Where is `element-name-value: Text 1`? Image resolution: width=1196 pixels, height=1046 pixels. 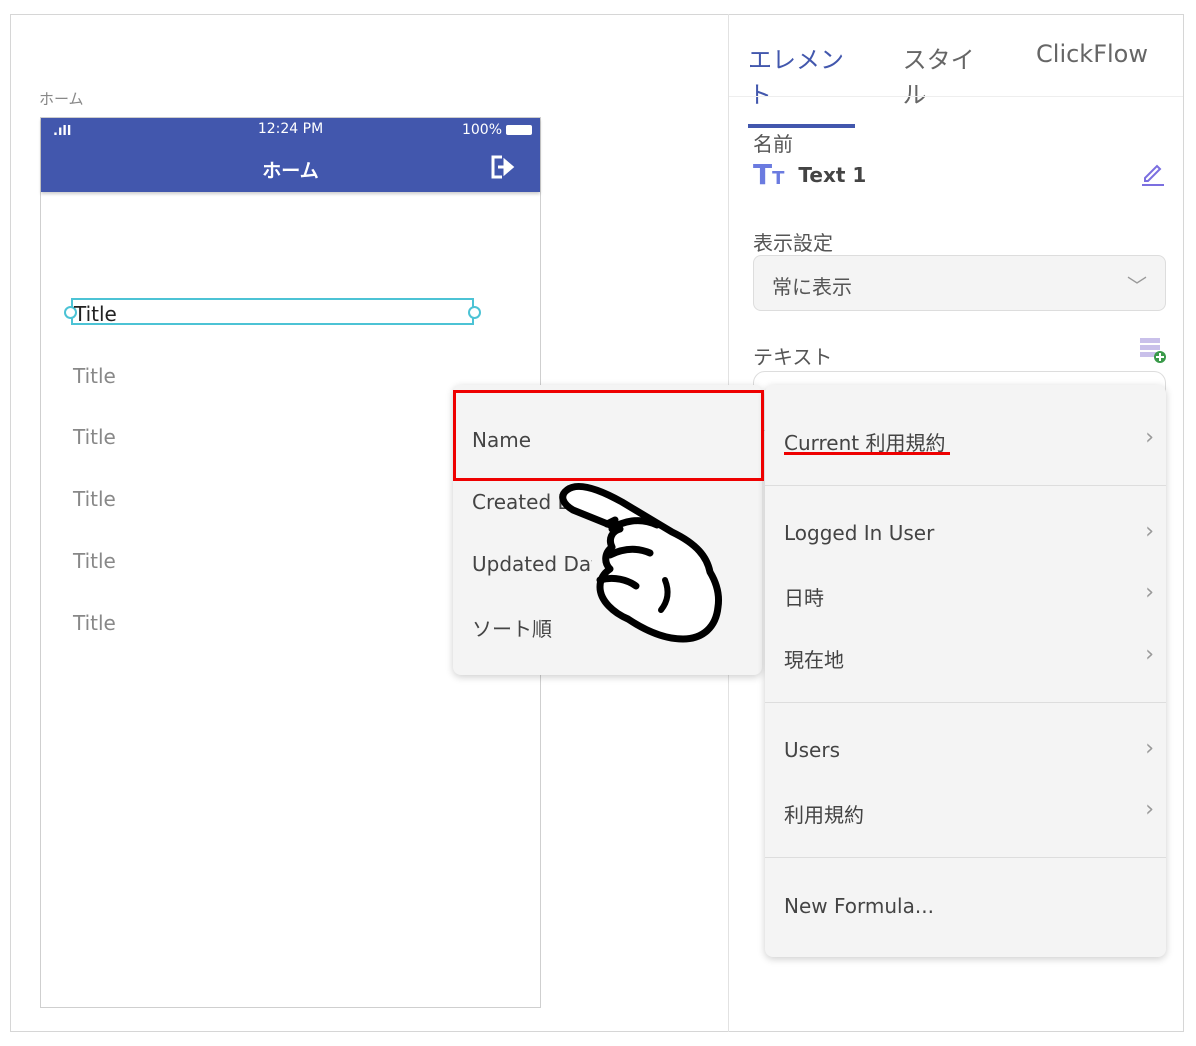 element-name-value: Text 1 is located at coordinates (832, 174).